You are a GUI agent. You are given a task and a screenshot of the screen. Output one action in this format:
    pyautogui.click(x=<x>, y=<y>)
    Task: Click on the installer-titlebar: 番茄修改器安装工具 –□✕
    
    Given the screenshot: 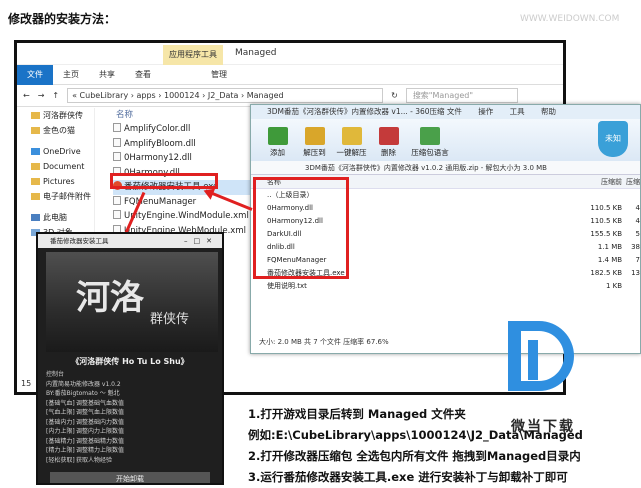 What is the action you would take?
    pyautogui.click(x=130, y=241)
    